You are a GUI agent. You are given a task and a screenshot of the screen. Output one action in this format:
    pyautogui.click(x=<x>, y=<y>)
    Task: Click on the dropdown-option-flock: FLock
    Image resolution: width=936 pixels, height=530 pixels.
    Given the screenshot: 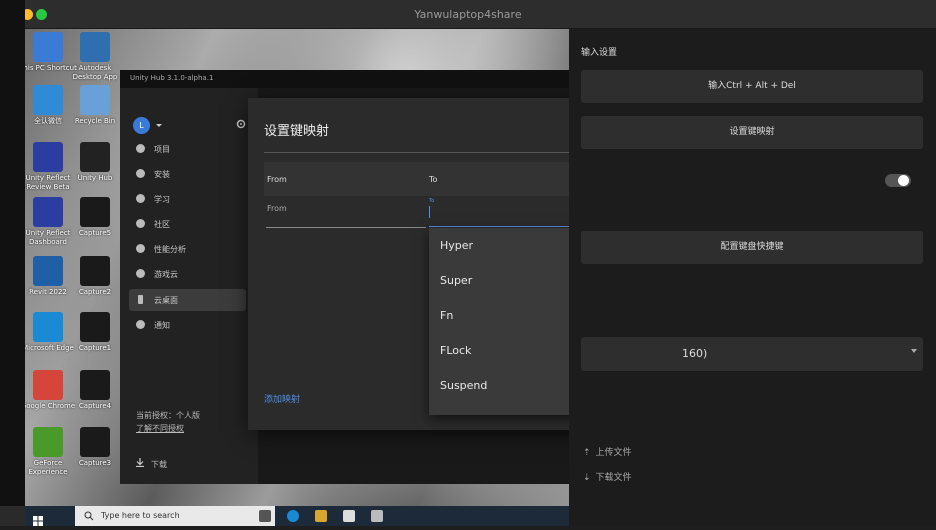 What is the action you would take?
    pyautogui.click(x=455, y=350)
    